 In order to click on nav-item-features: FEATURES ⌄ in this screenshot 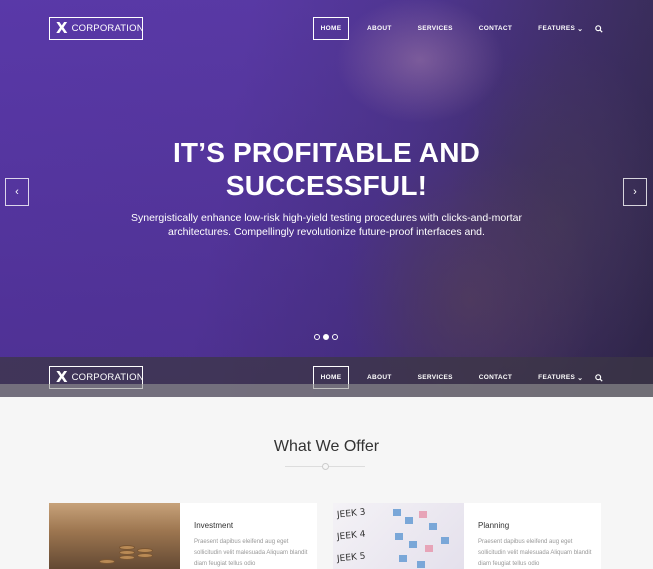, I will do `click(560, 28)`.